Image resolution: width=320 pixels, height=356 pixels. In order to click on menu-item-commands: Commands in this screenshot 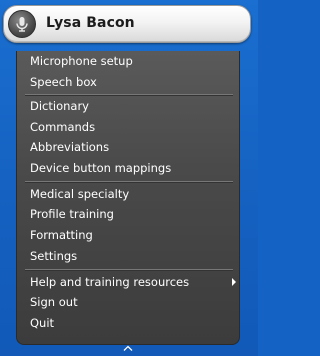, I will do `click(130, 127)`.